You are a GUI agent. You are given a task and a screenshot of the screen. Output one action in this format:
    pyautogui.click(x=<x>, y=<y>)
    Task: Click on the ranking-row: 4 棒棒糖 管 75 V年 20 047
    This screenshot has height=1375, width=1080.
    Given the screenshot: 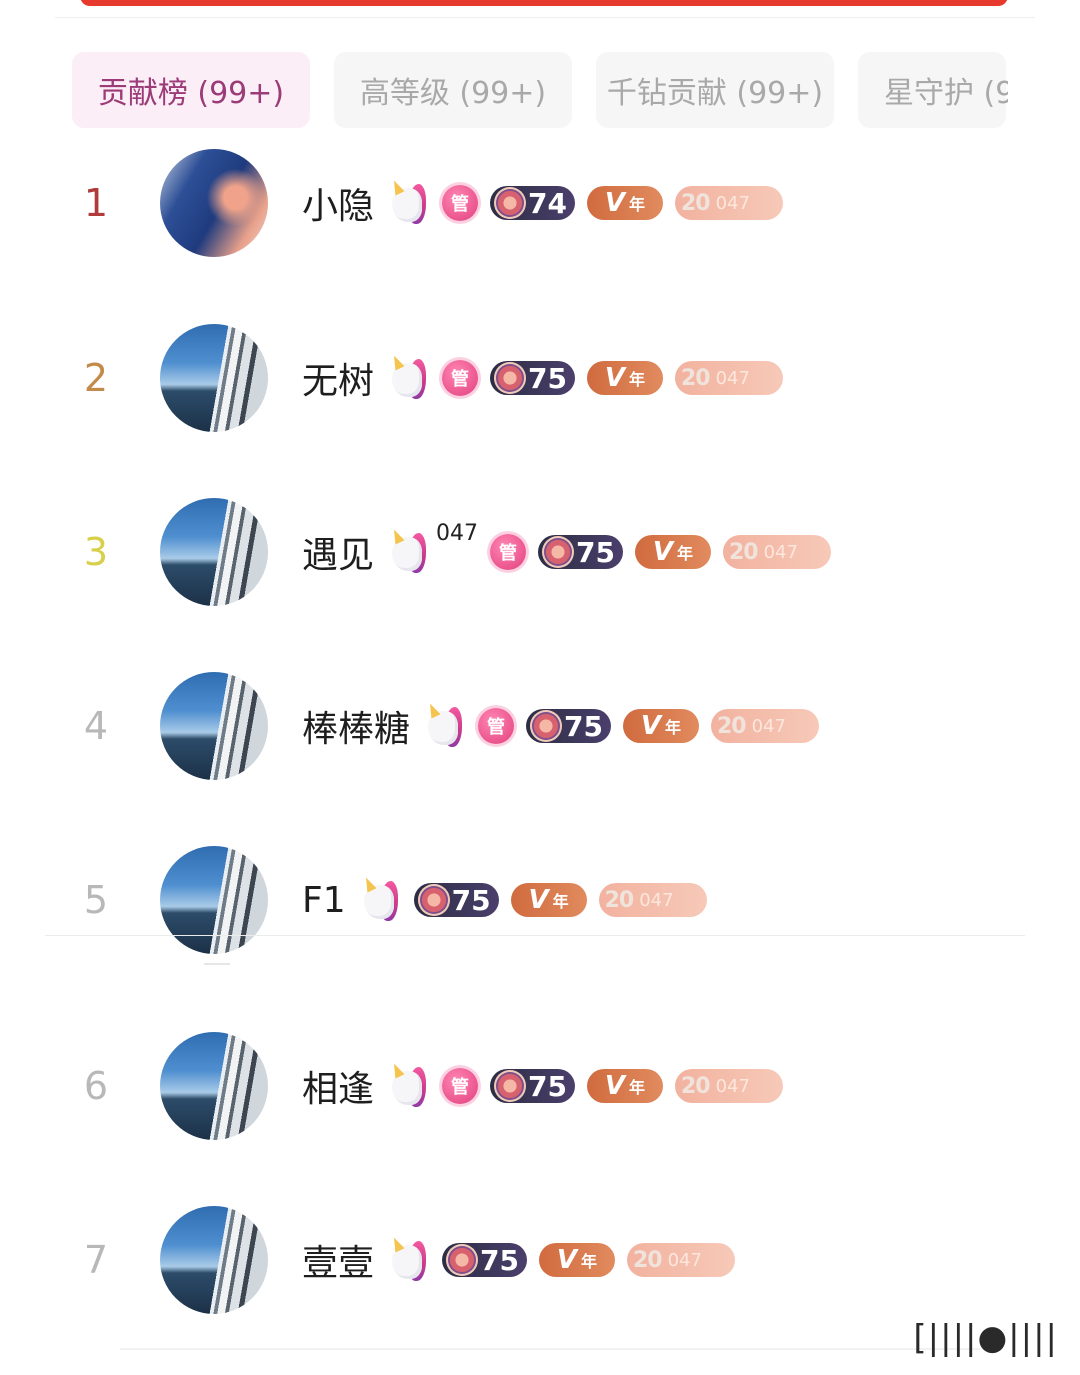 What is the action you would take?
    pyautogui.click(x=540, y=726)
    